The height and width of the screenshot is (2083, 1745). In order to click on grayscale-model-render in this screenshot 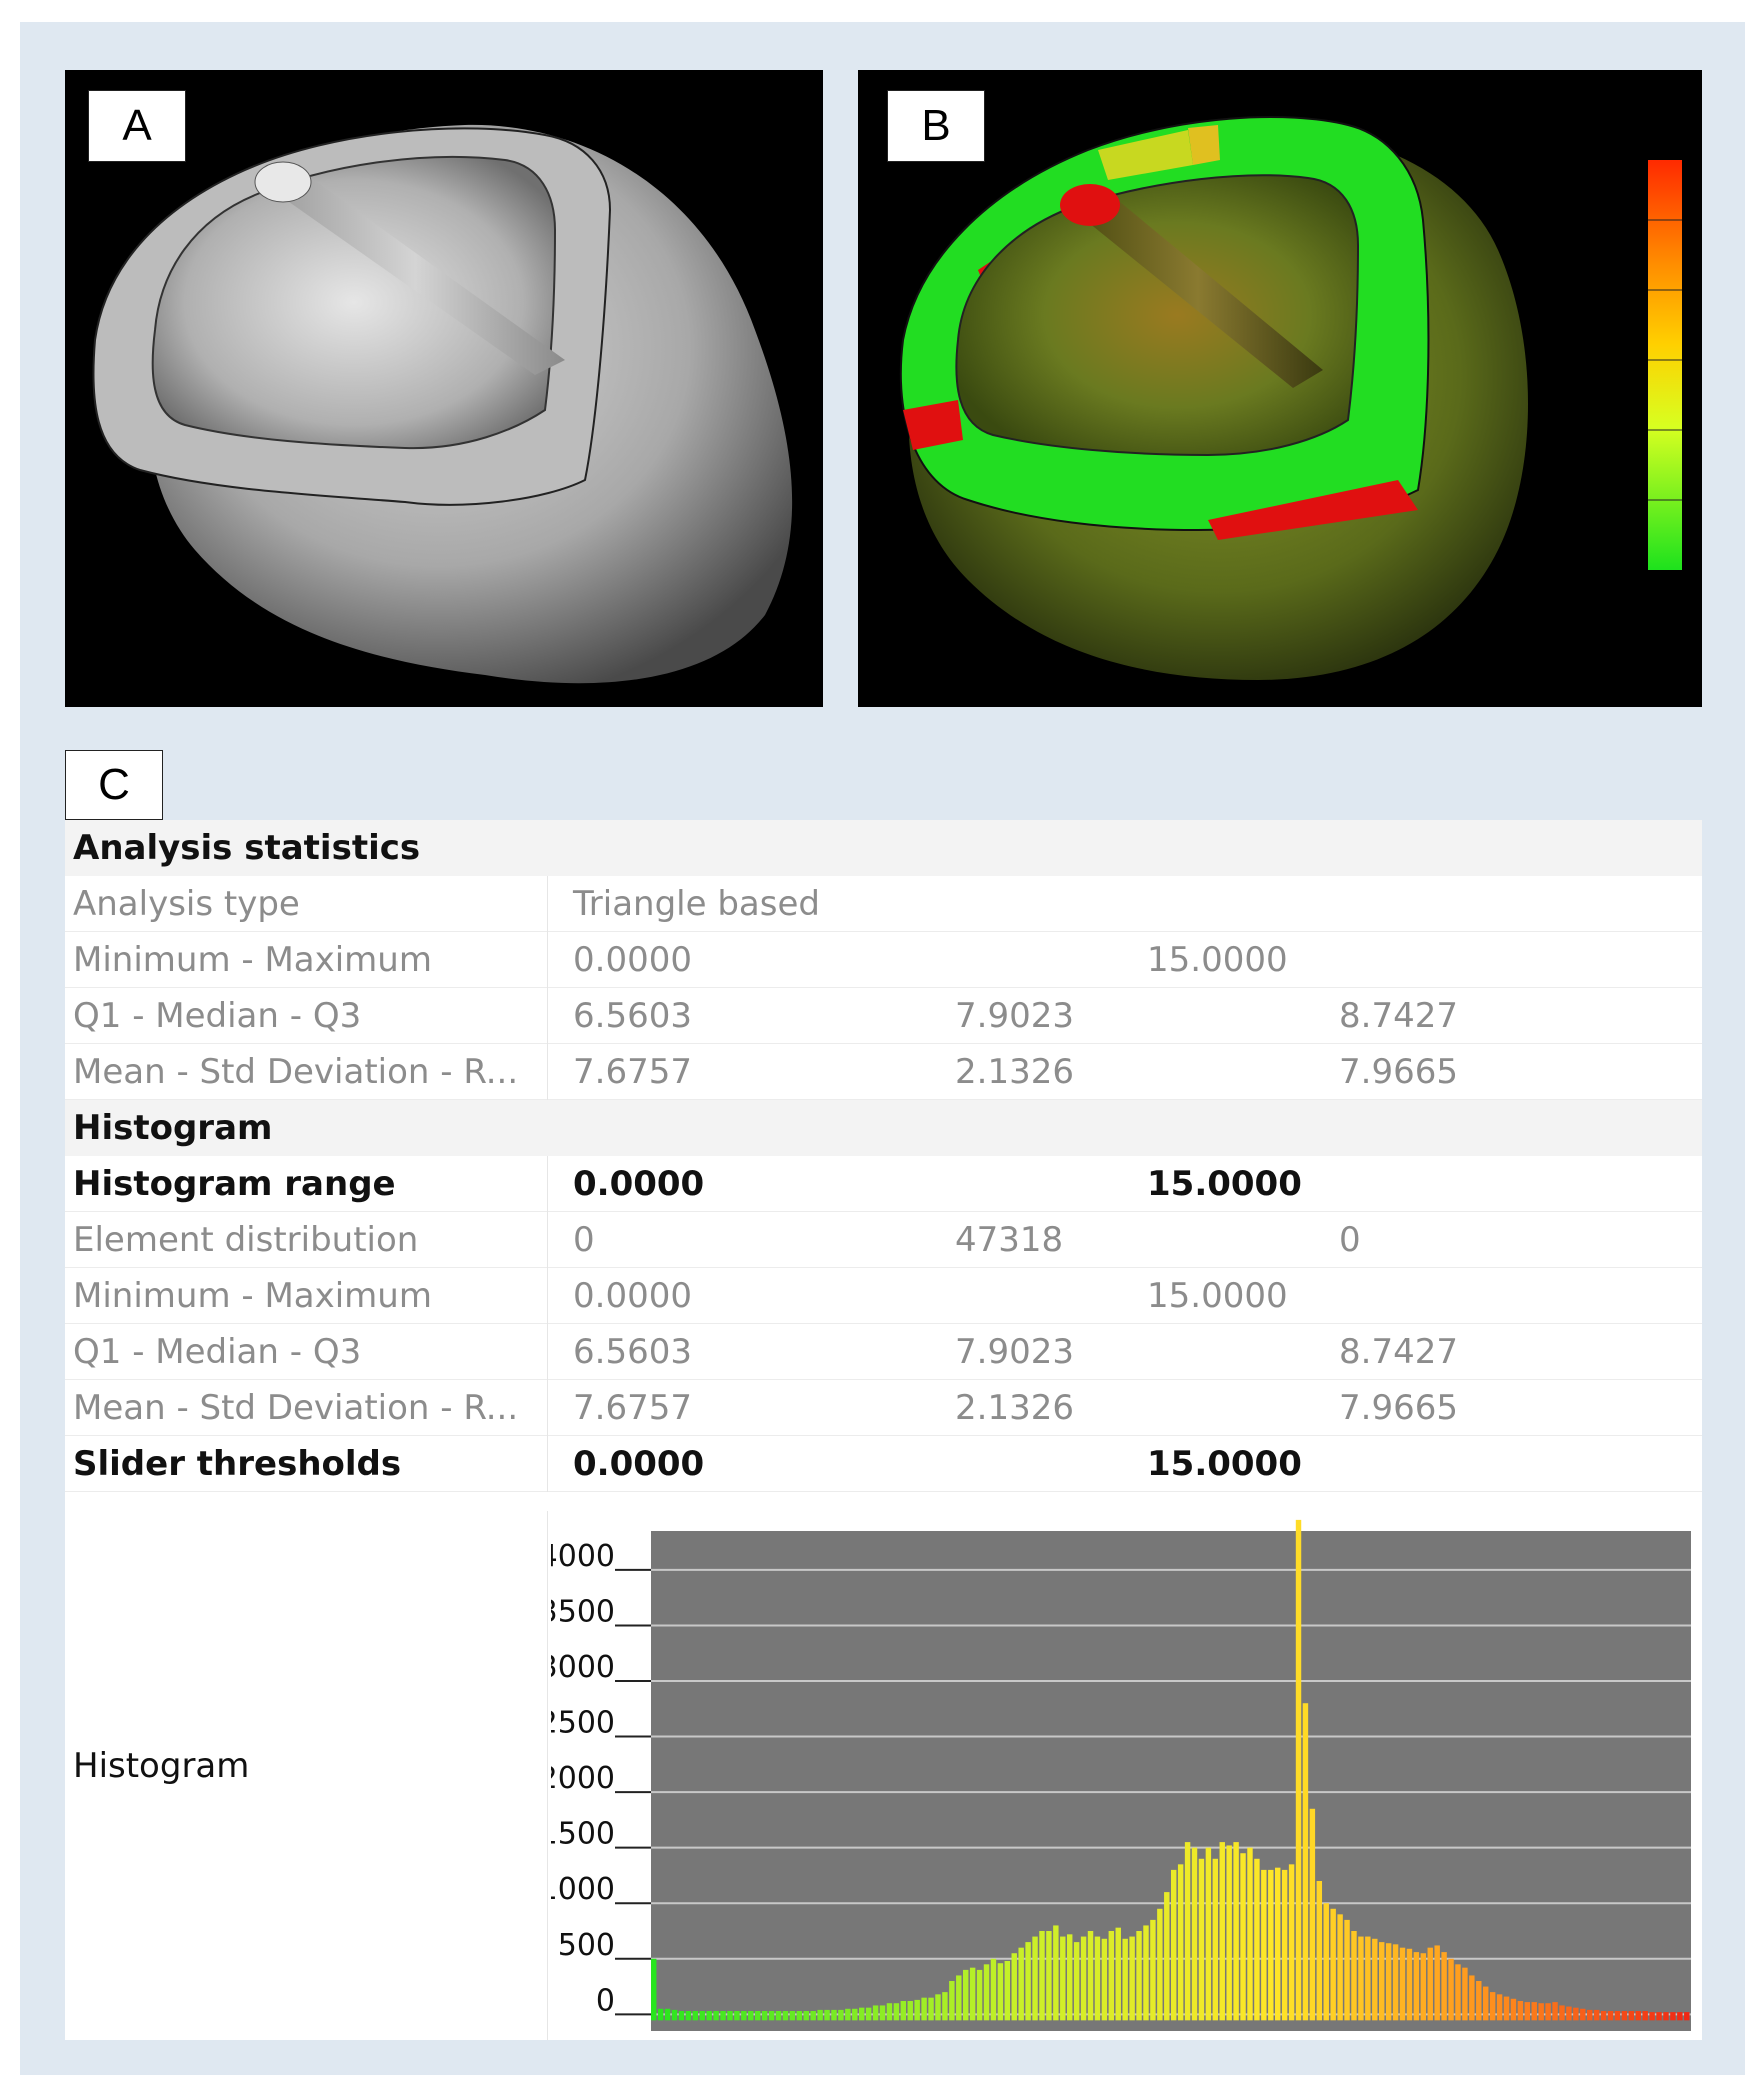, I will do `click(442, 404)`.